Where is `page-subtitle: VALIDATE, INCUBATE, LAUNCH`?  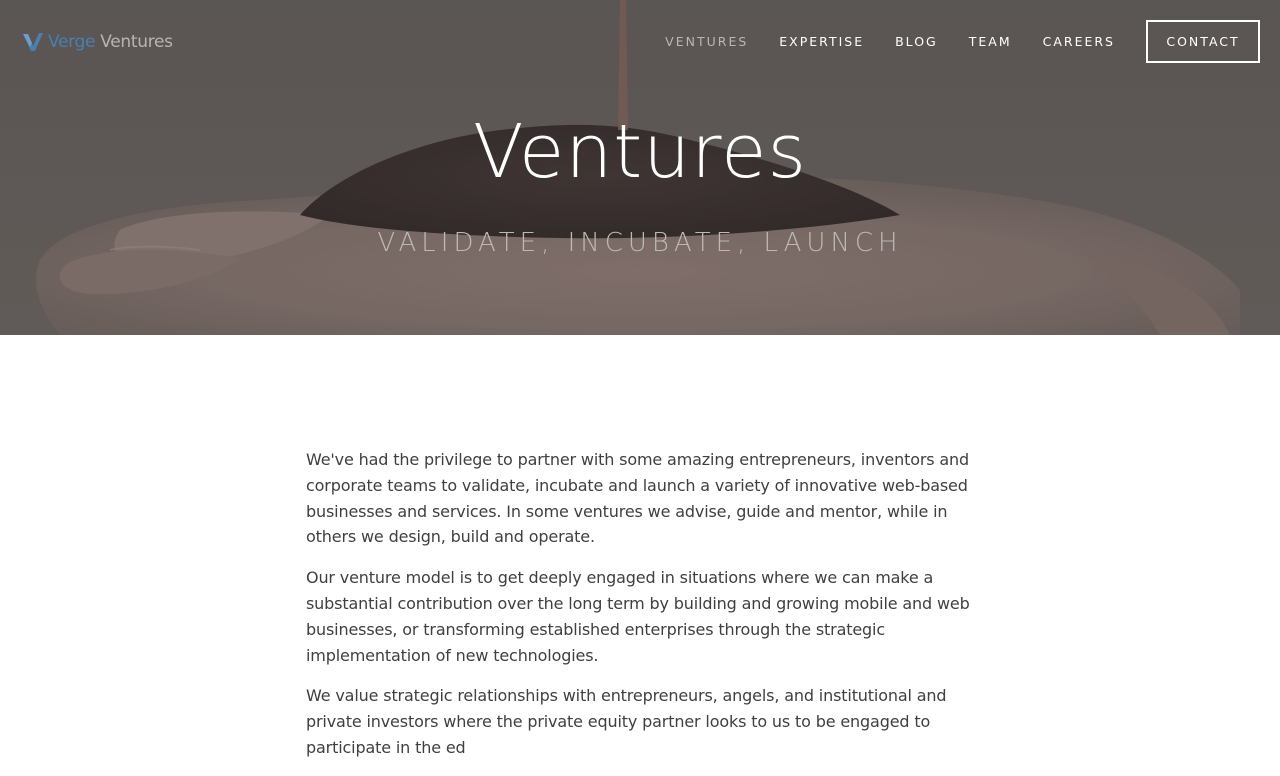 page-subtitle: VALIDATE, INCUBATE, LAUNCH is located at coordinates (640, 243).